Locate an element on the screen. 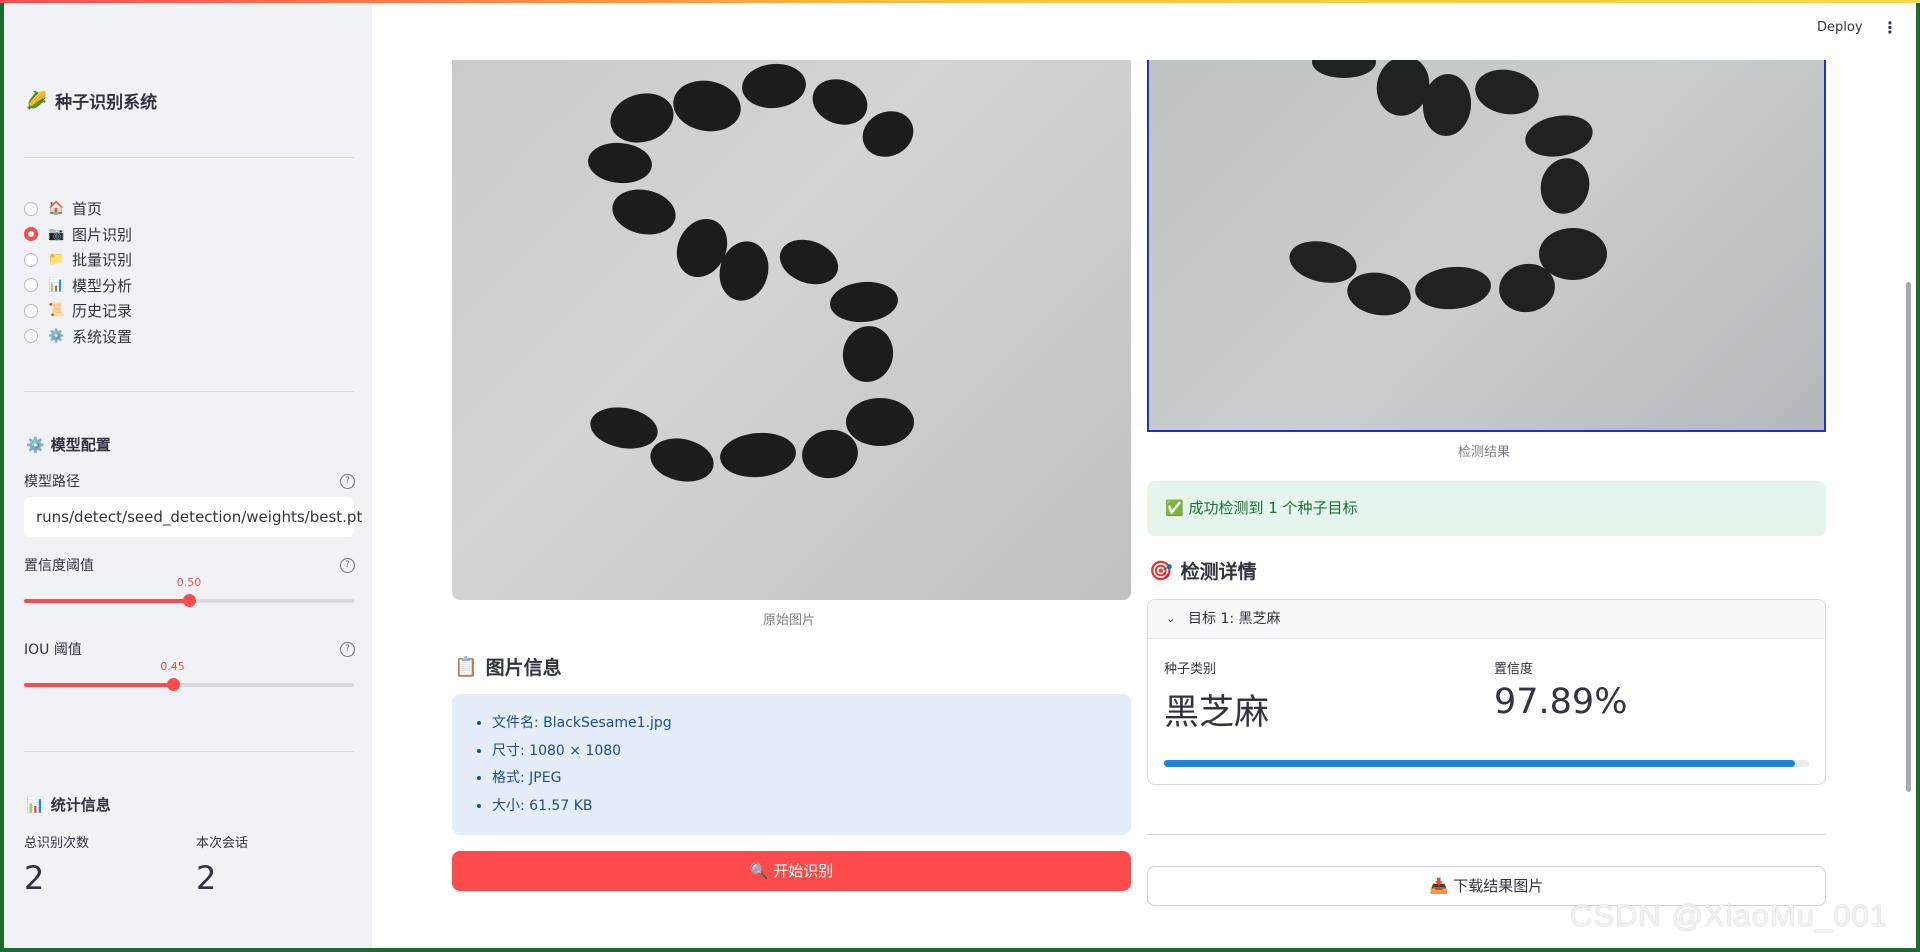  success-alert: ✅ 成功检测到 1 个种子目标 is located at coordinates (1486, 508).